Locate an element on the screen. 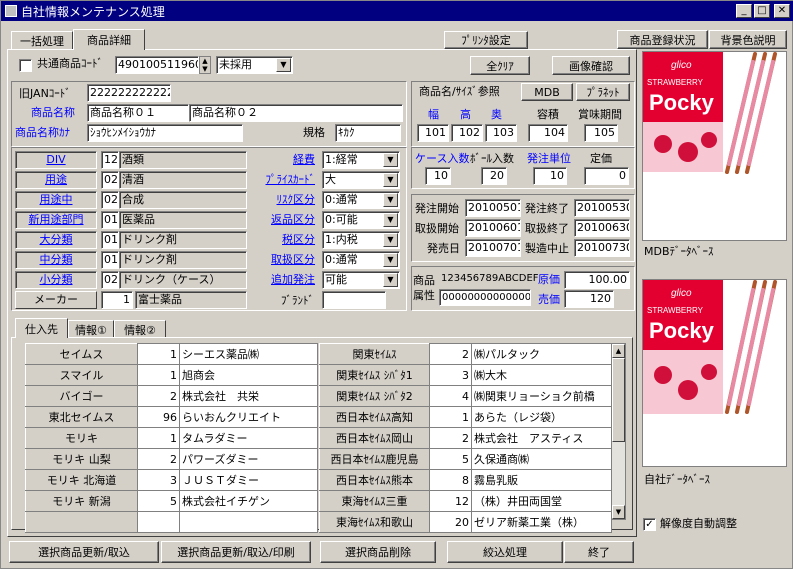 The width and height of the screenshot is (793, 569). class-name-input: 医薬品 is located at coordinates (183, 220).